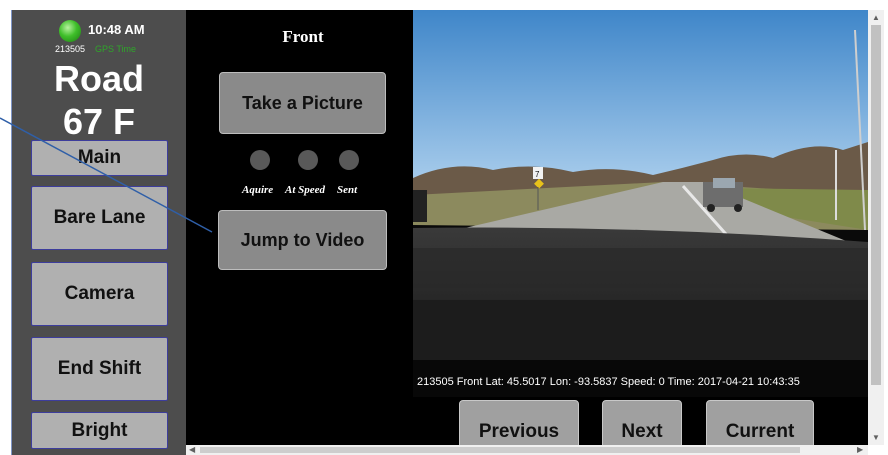 Image resolution: width=888 pixels, height=455 pixels. I want to click on acquire-label: Aquire, so click(258, 190).